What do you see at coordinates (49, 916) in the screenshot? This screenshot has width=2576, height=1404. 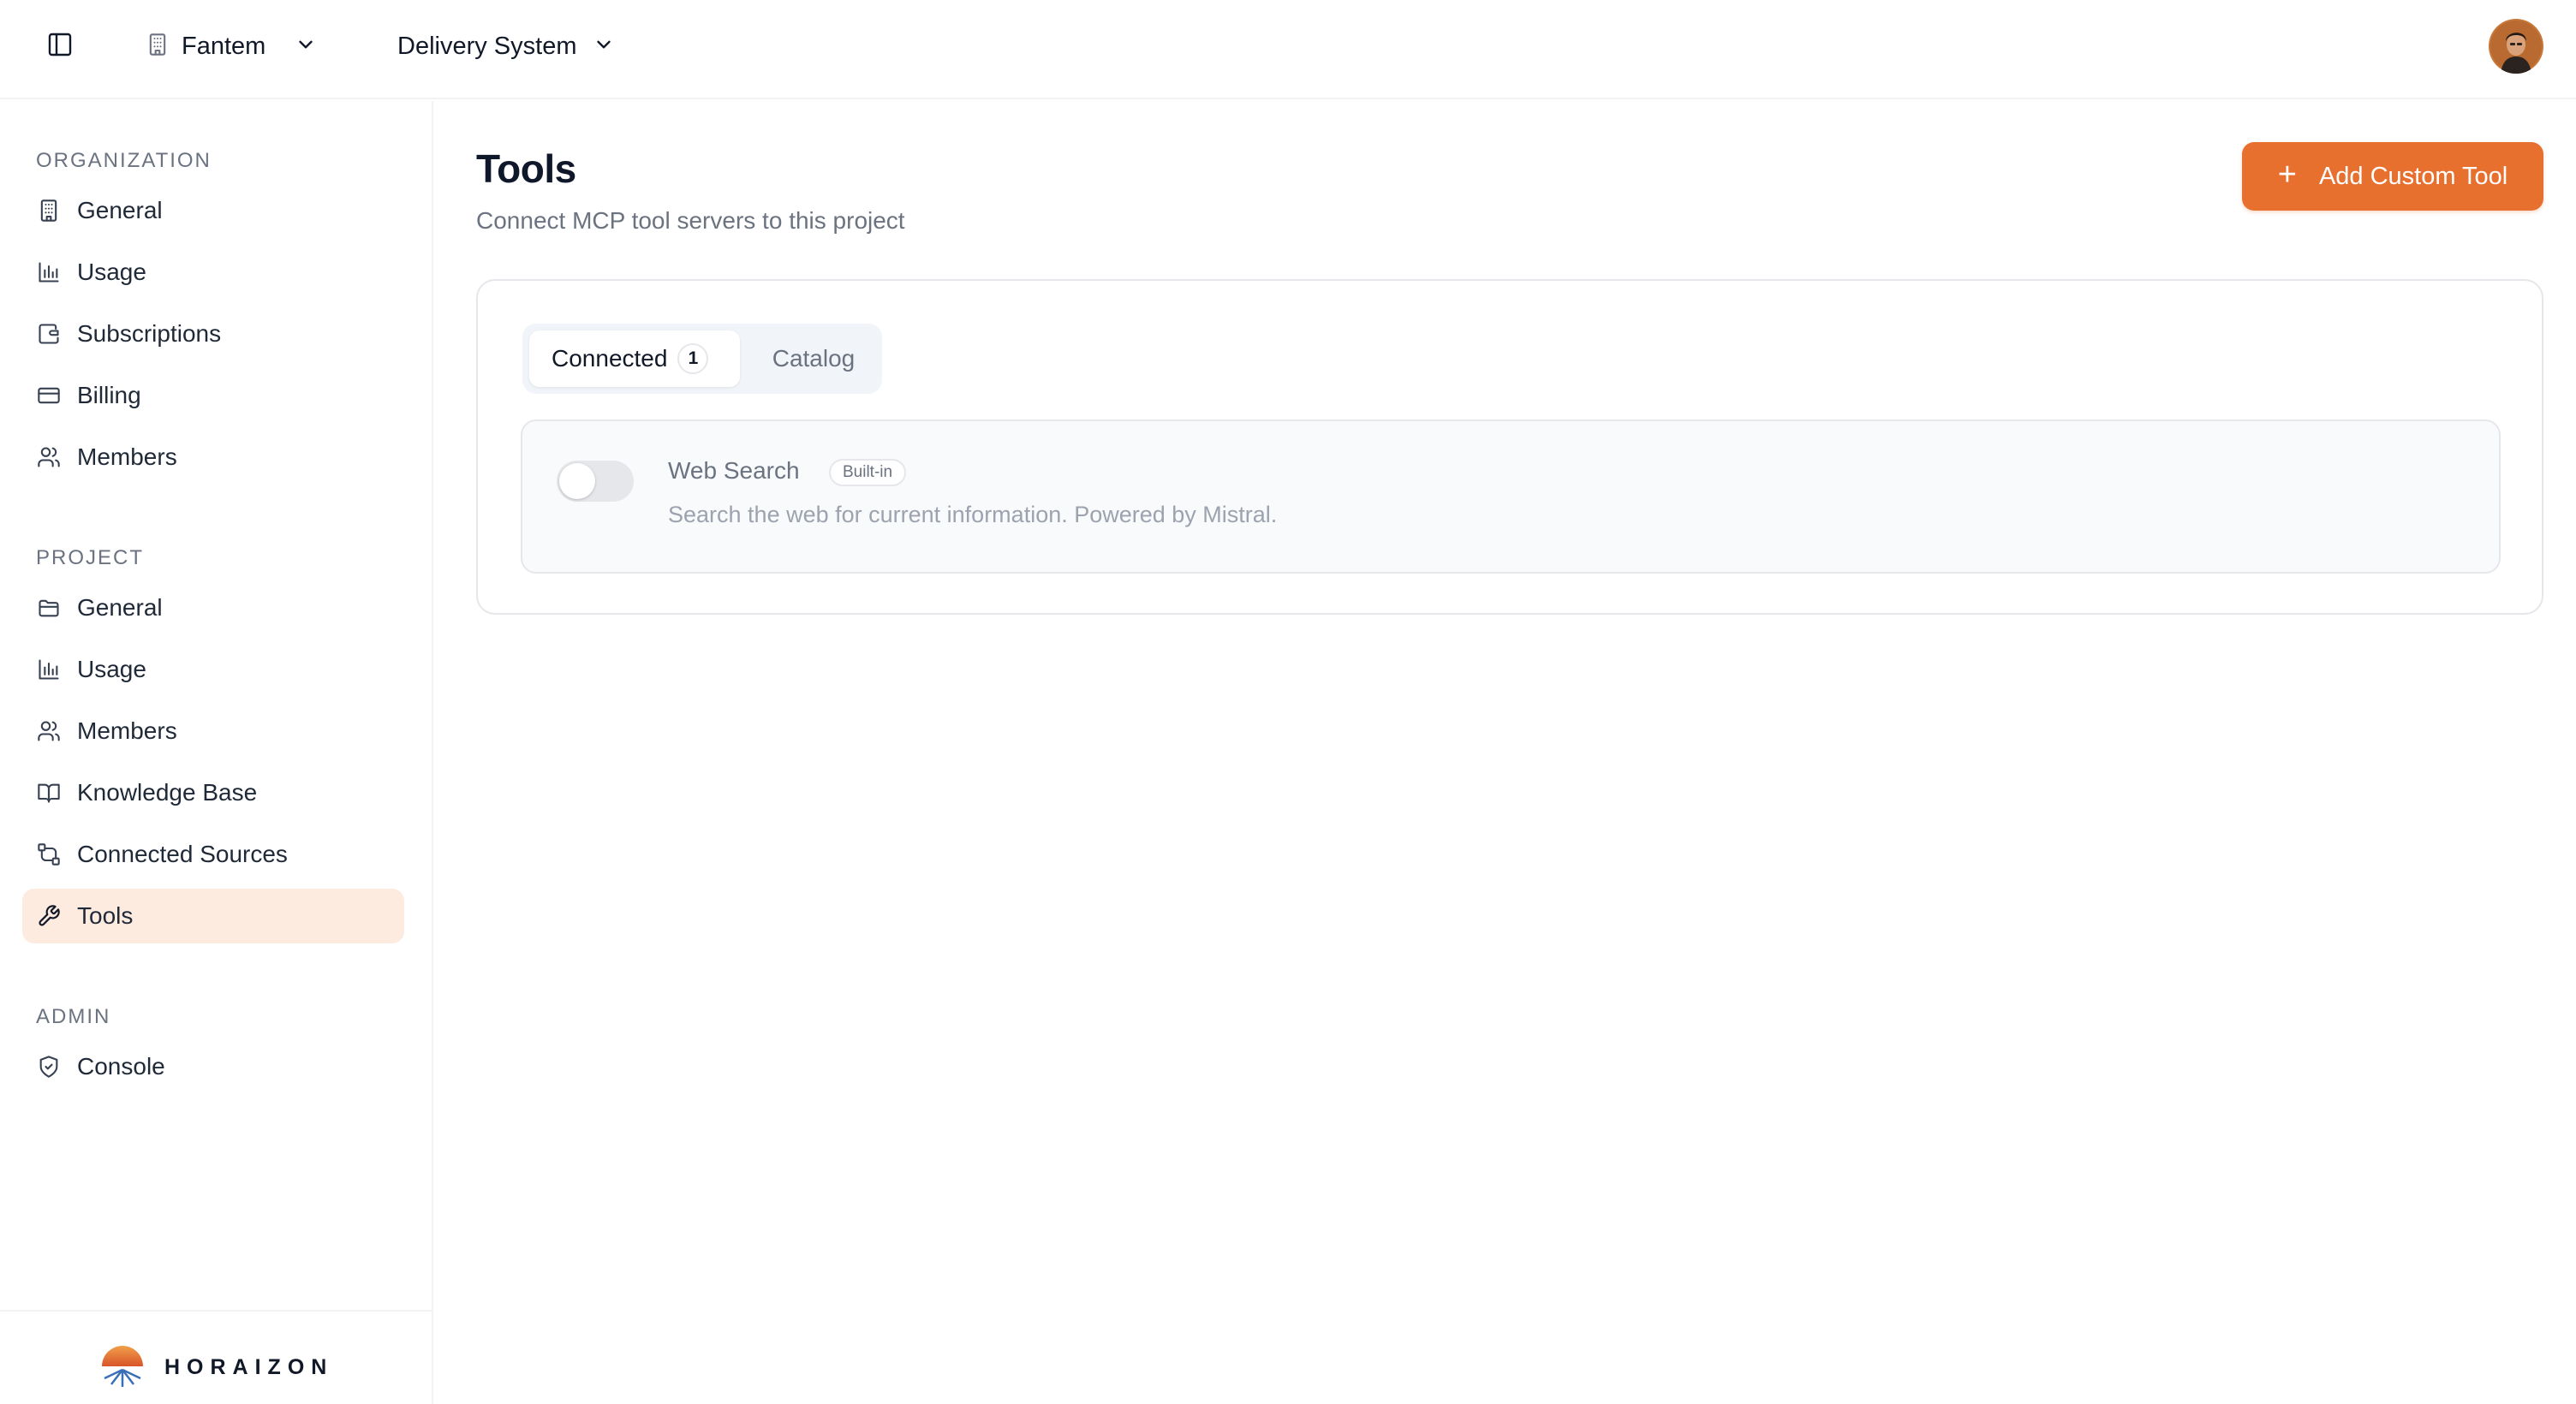 I see `wrench-icon` at bounding box center [49, 916].